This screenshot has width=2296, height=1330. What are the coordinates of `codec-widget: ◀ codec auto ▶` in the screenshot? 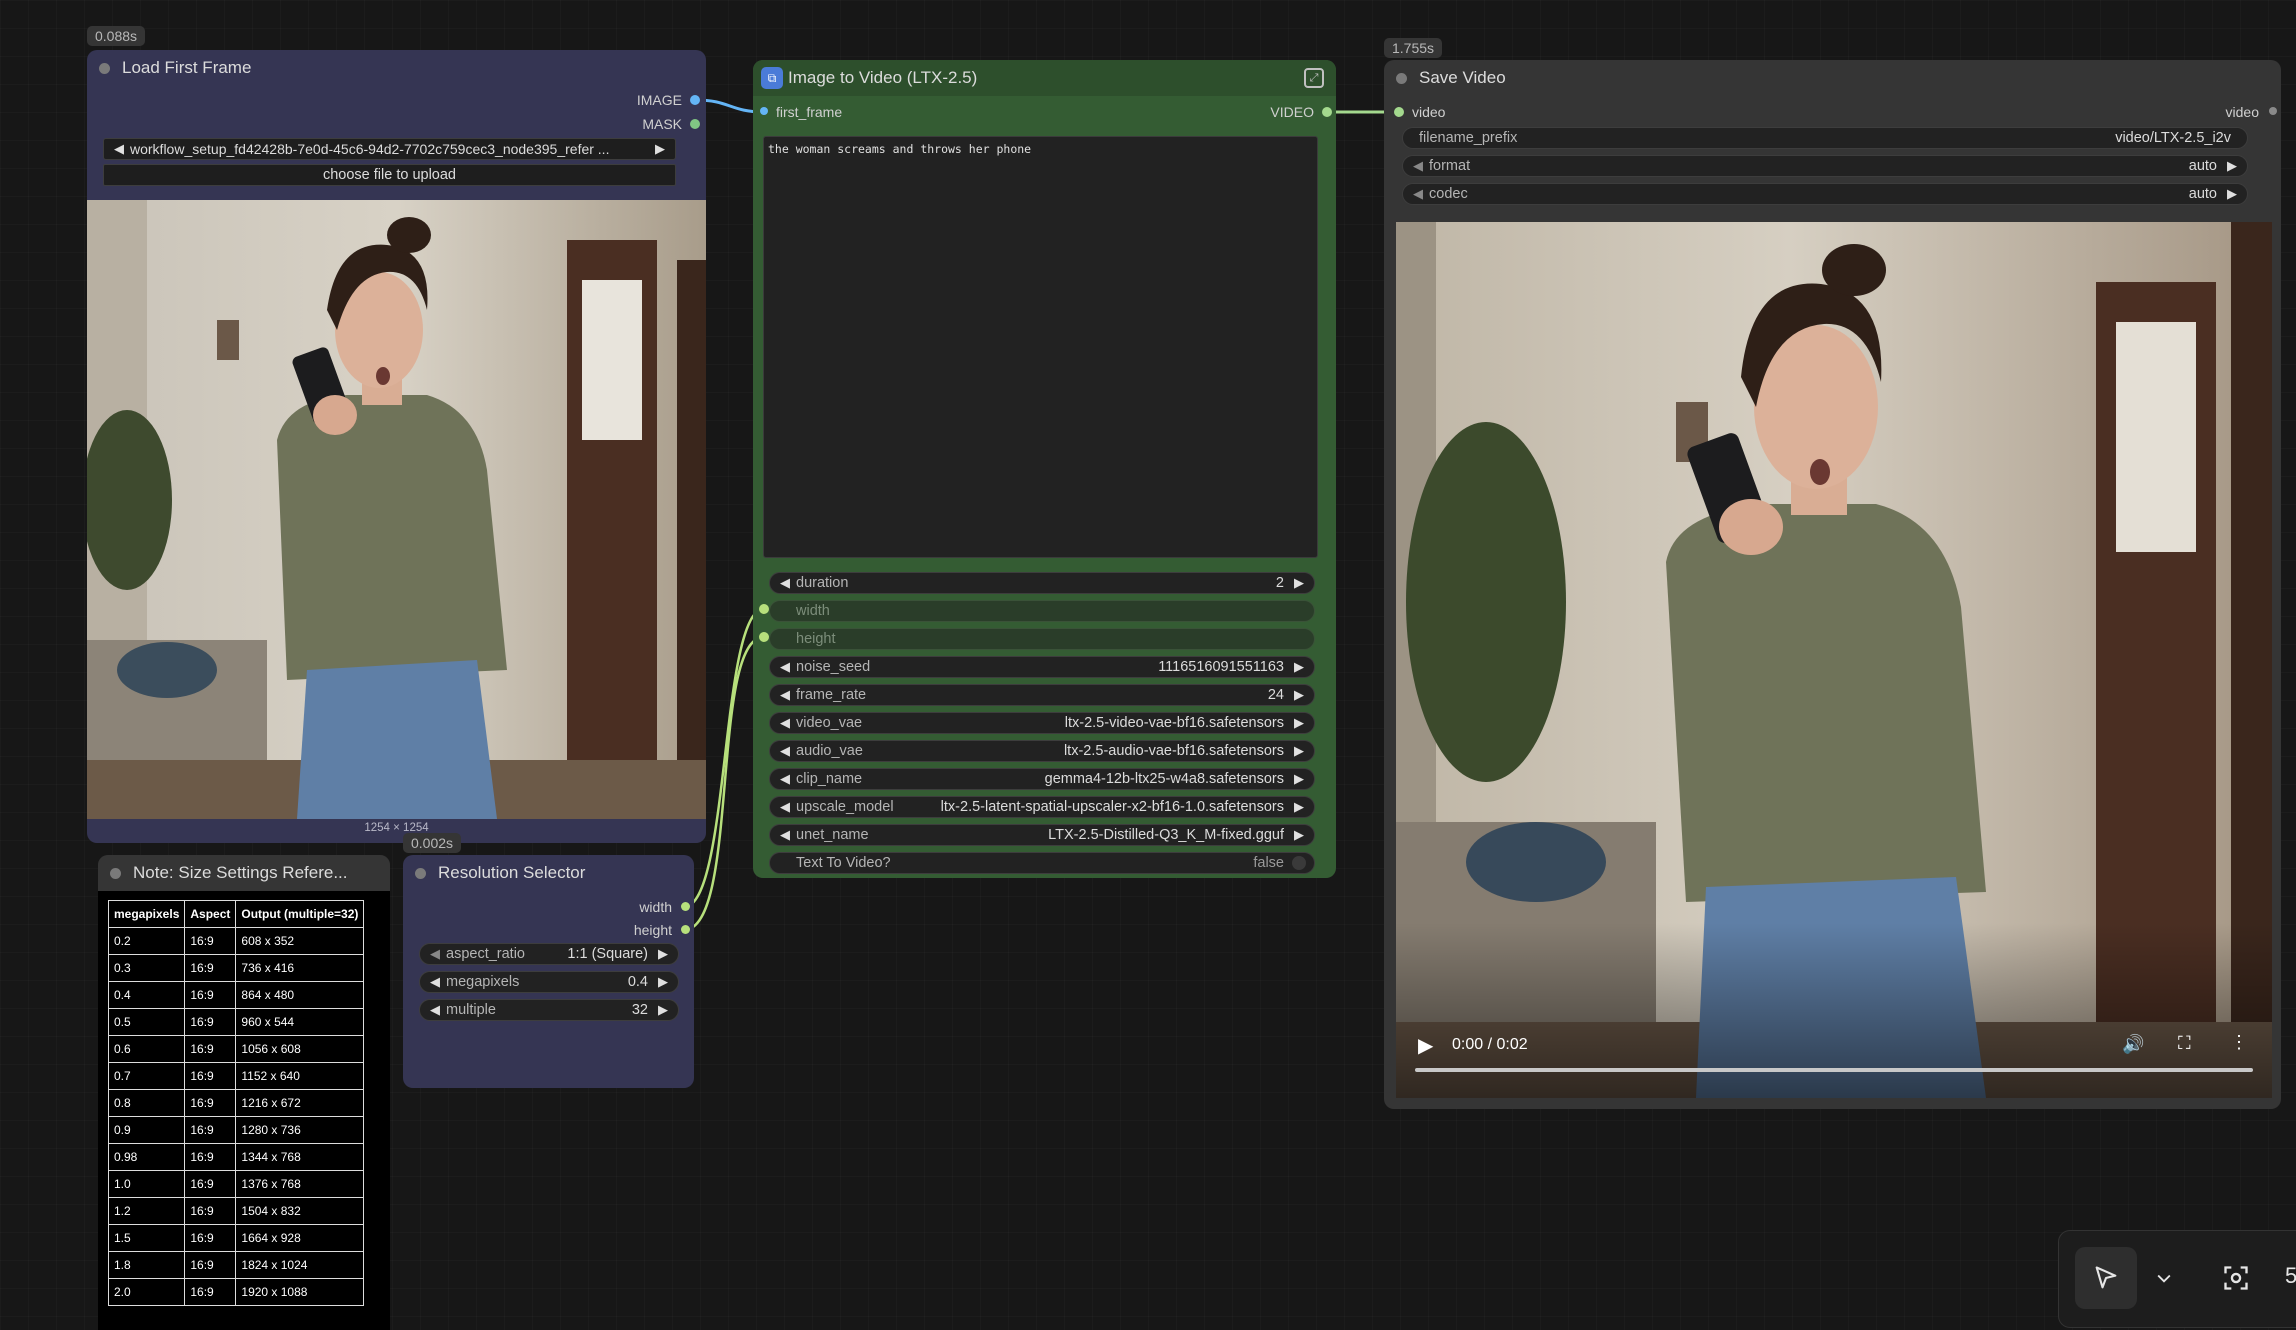 It's located at (1825, 194).